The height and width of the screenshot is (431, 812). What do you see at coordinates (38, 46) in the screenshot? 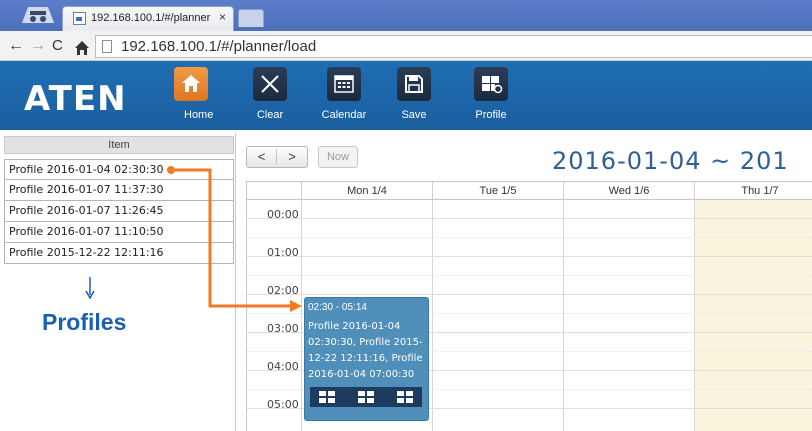
I see `forward-arrow-icon: →` at bounding box center [38, 46].